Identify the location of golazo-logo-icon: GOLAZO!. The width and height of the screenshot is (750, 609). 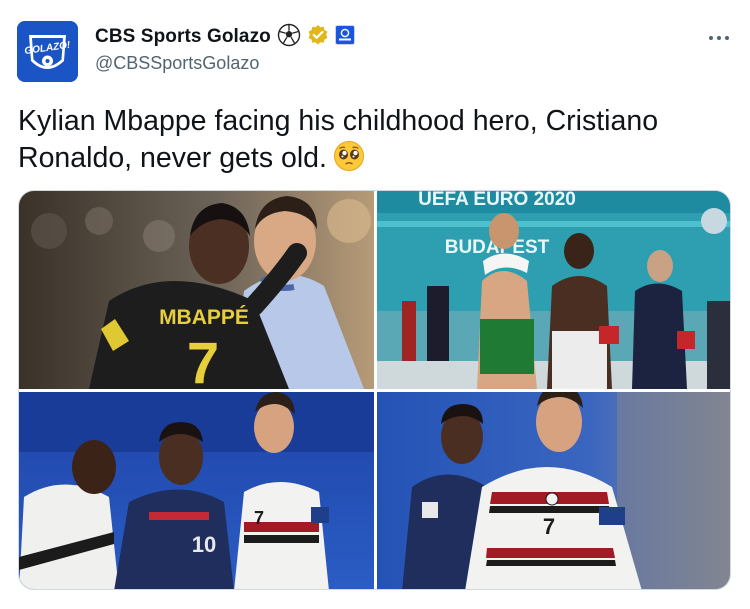
(47, 51).